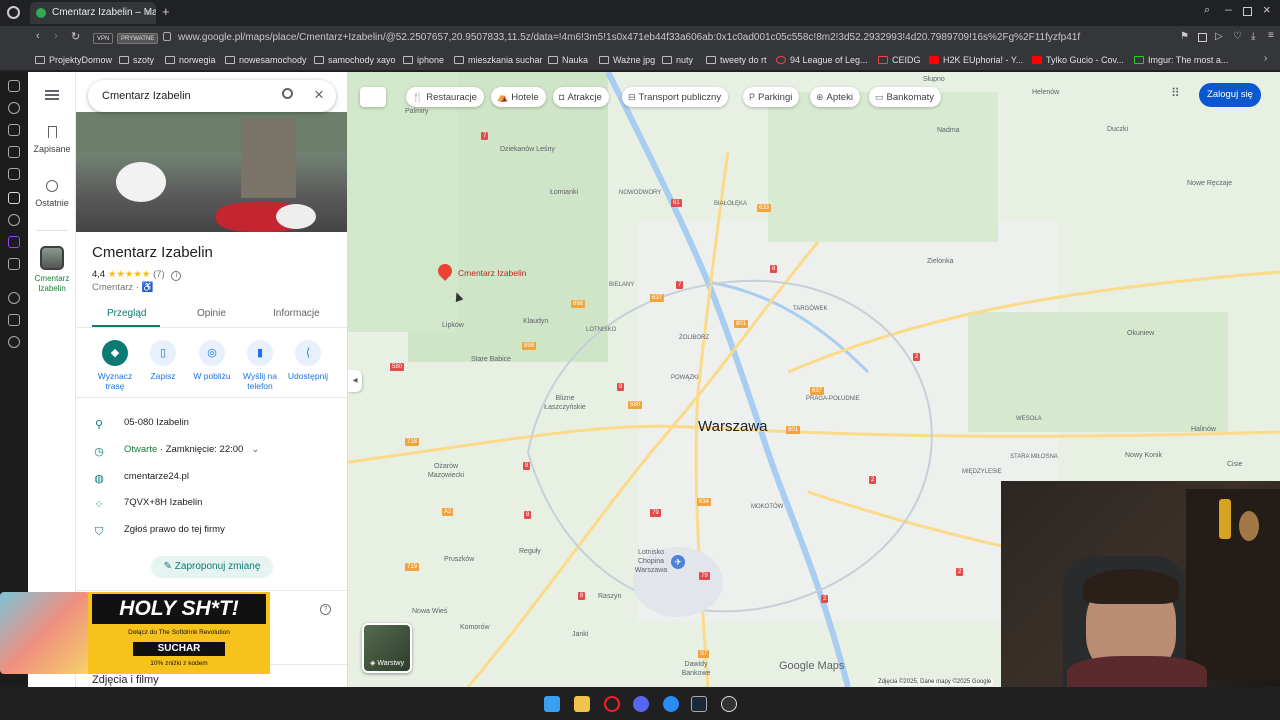 The height and width of the screenshot is (720, 1280). I want to click on chip-atms: ▭ Bankomaty, so click(905, 97).